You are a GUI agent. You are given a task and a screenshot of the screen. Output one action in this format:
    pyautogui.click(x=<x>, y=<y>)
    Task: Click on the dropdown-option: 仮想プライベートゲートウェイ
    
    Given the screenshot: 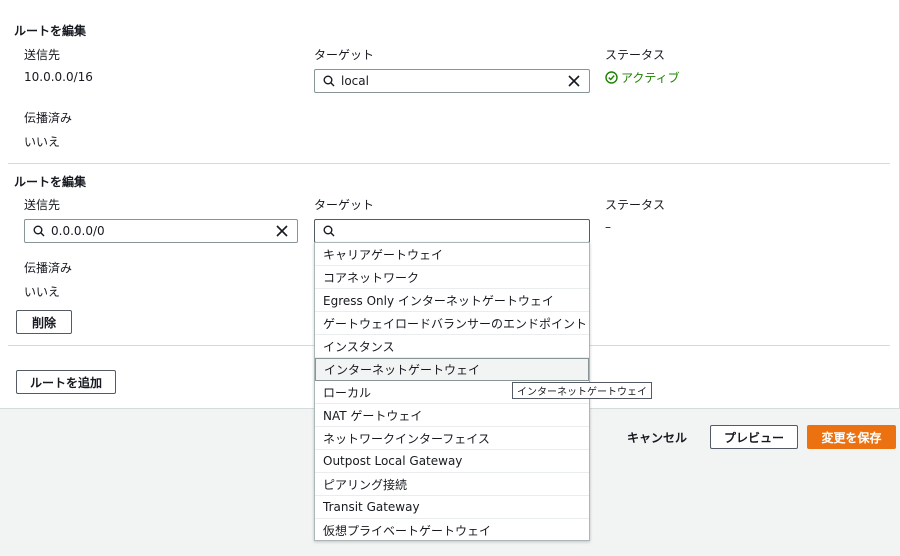 What is the action you would take?
    pyautogui.click(x=452, y=530)
    